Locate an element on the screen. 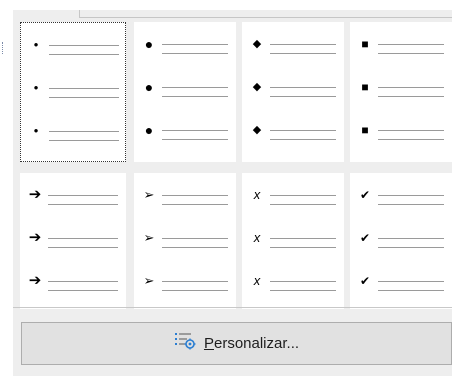  bullet-style-x: x x x is located at coordinates (293, 241).